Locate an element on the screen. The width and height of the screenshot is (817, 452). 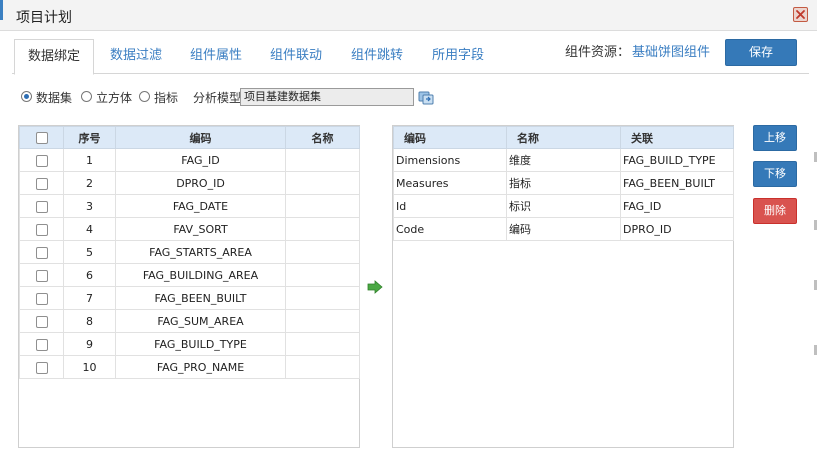
link-cell: FAG_ID is located at coordinates (677, 206).